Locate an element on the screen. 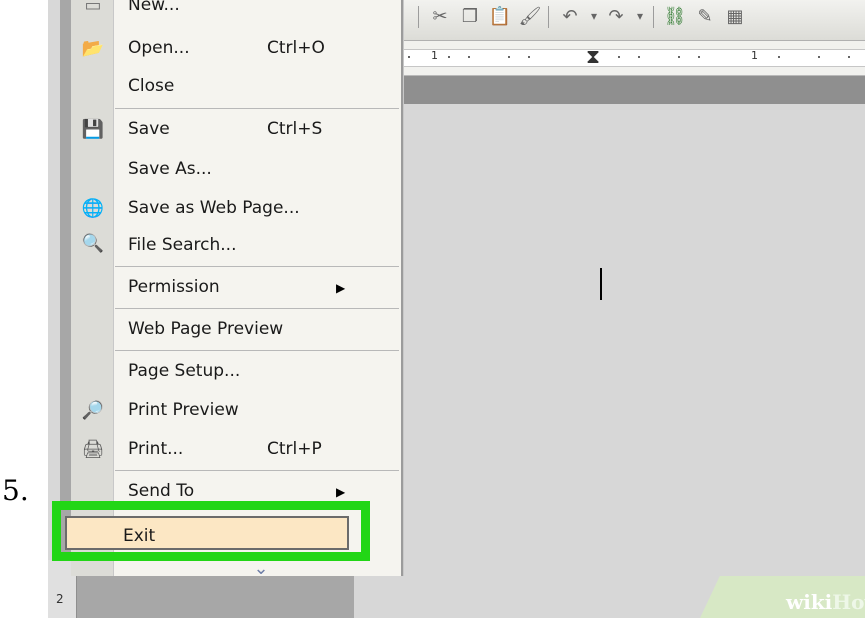 The image size is (865, 618). indent-marker-icon: ⧗ is located at coordinates (593, 56).